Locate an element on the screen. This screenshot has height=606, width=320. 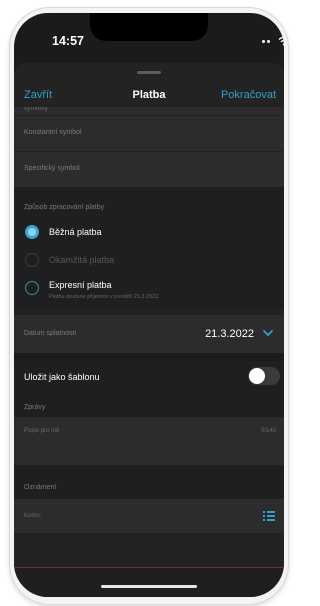
list-icon is located at coordinates (269, 516).